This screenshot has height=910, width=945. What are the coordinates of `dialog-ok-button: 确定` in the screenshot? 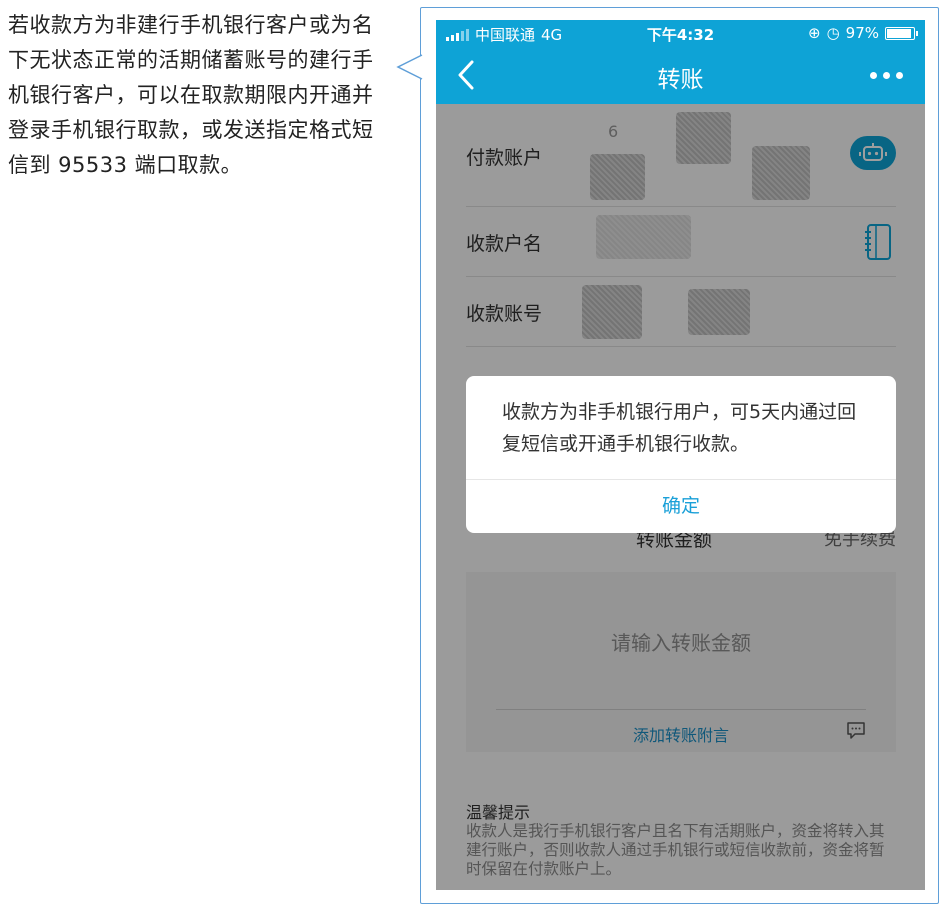 It's located at (681, 506).